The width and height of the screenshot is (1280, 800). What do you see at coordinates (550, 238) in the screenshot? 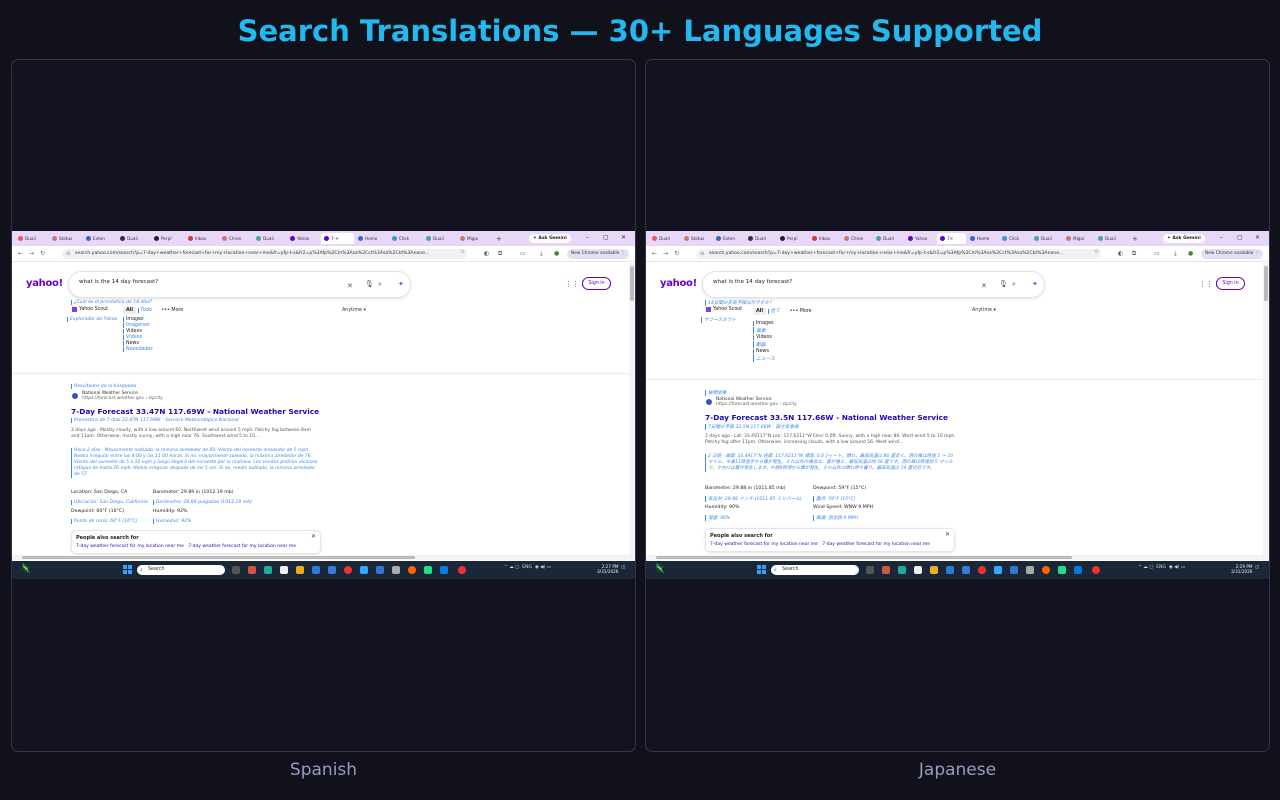
I see `ask-gemini-button: ✦ Ask Gemini` at bounding box center [550, 238].